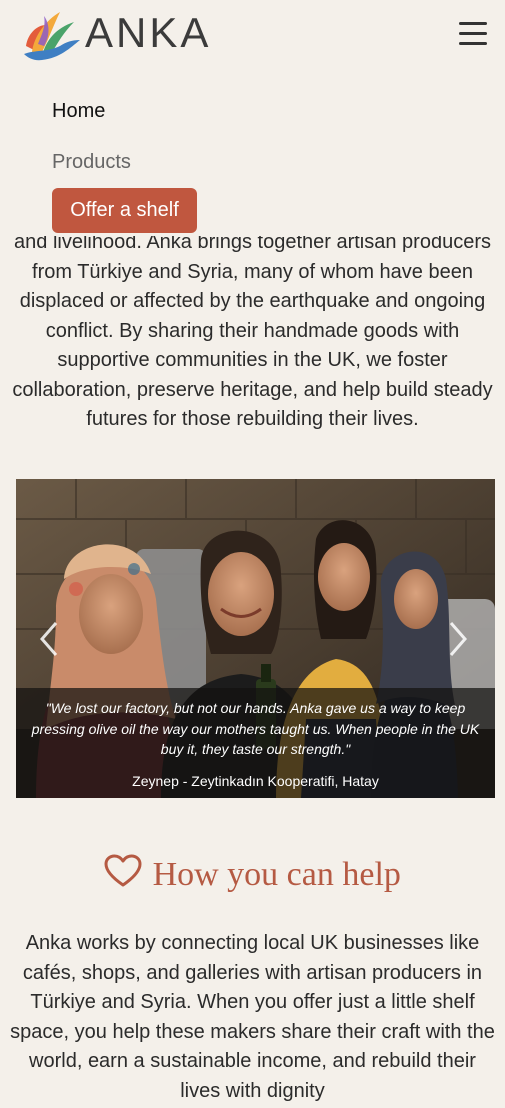  Describe the element at coordinates (124, 210) in the screenshot. I see `offer-a-shelf-button: Offer a shelf` at that location.